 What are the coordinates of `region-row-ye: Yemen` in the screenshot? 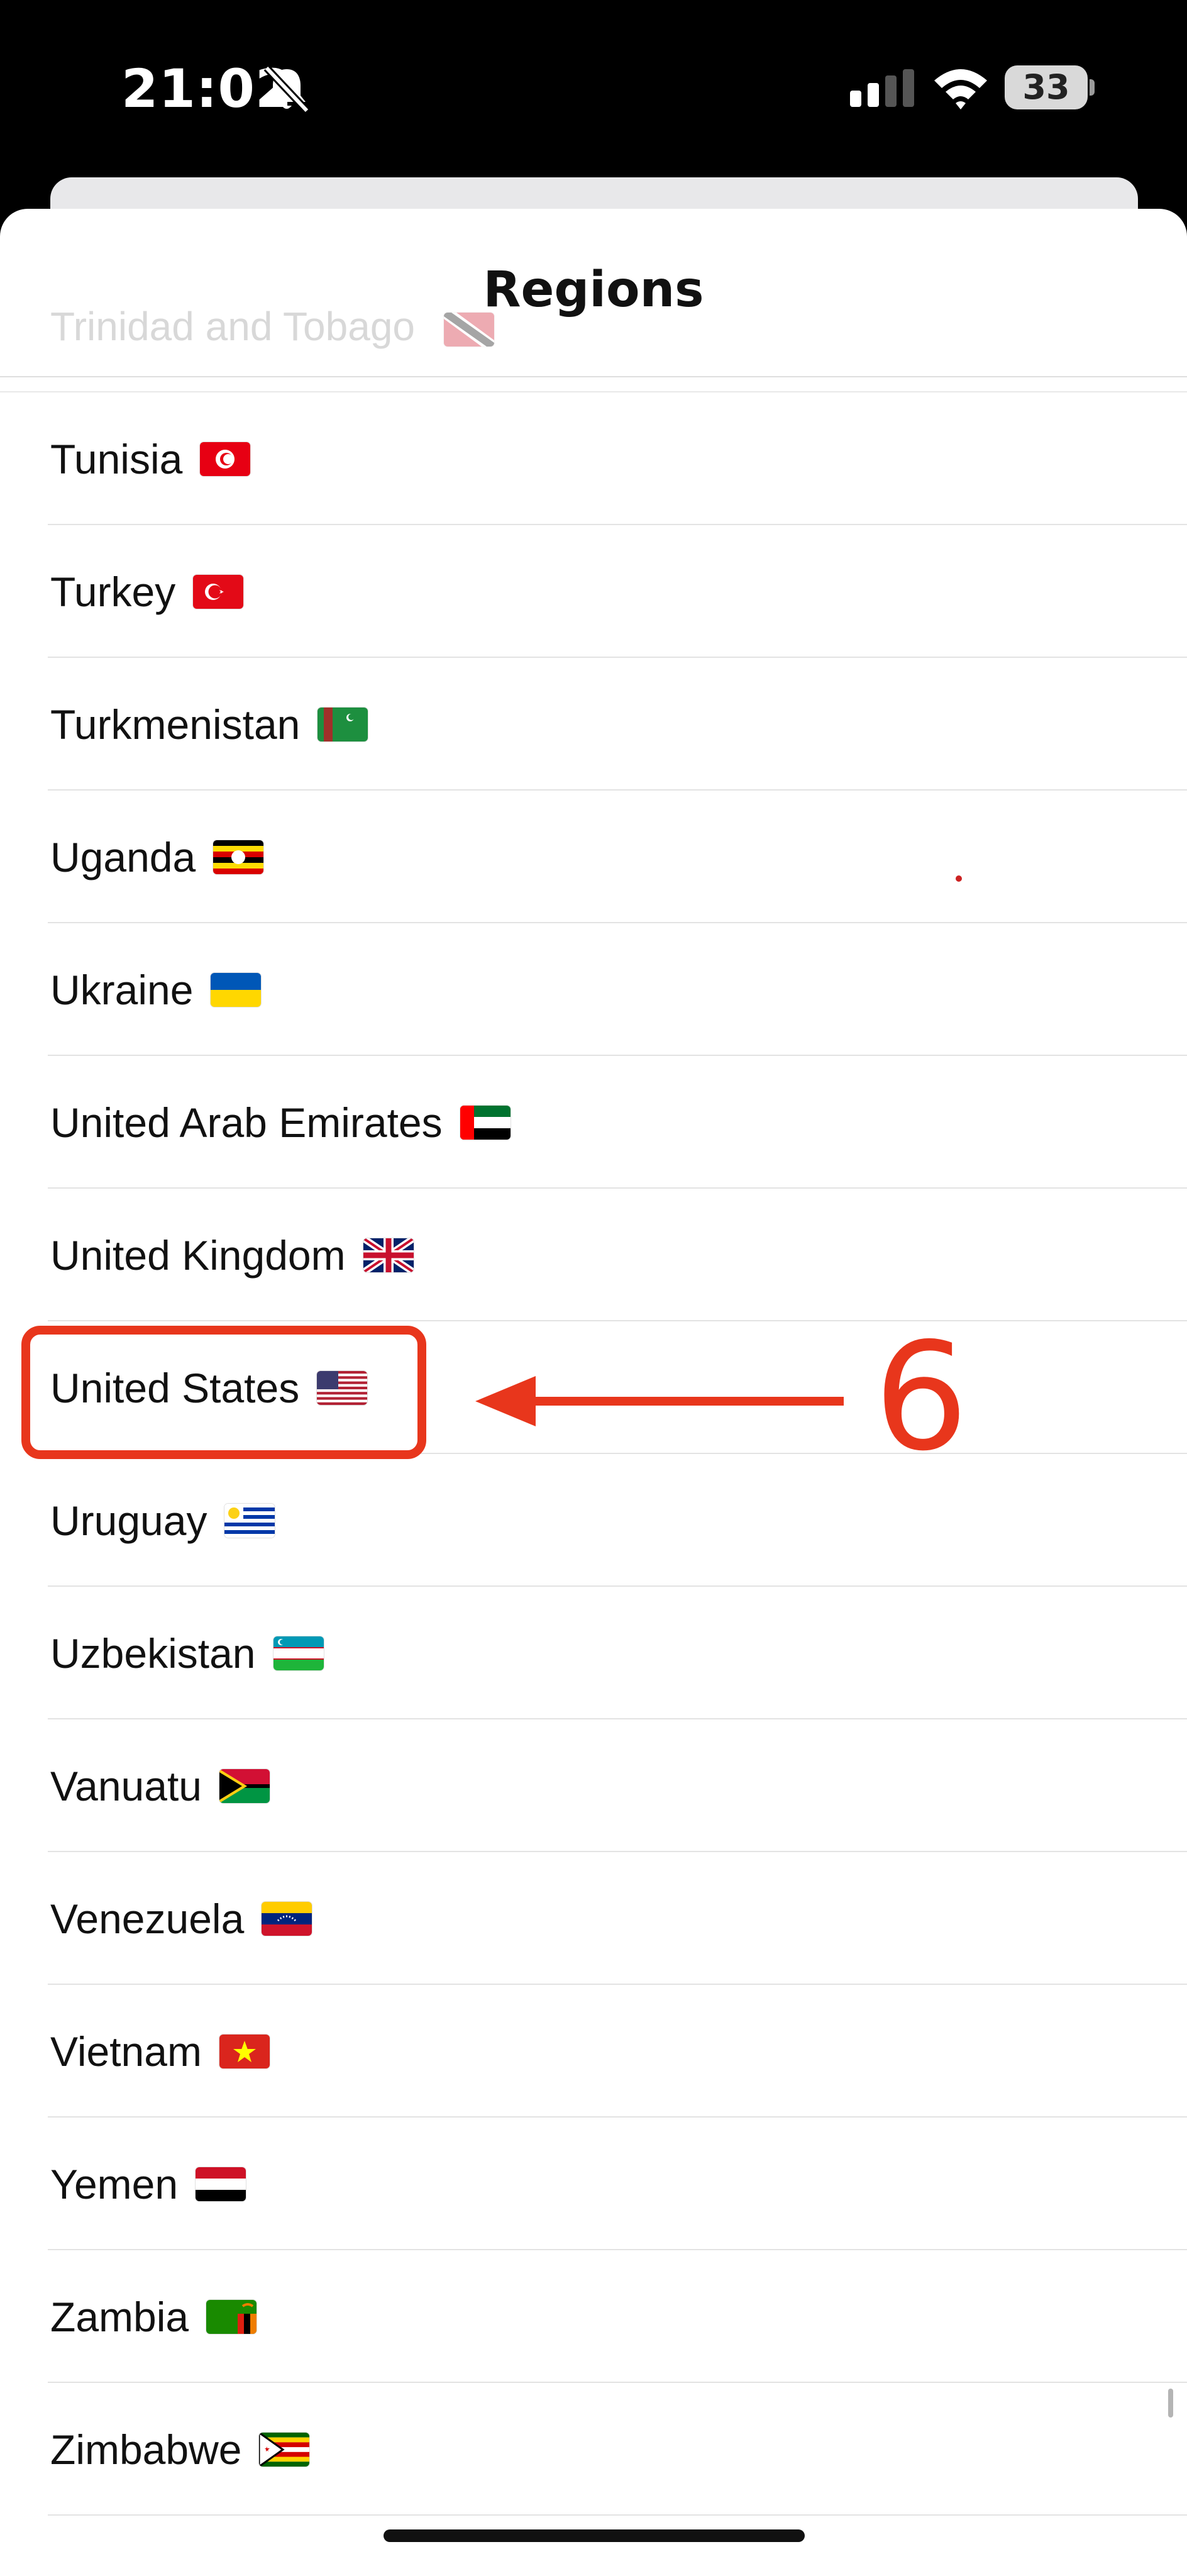 It's located at (593, 2184).